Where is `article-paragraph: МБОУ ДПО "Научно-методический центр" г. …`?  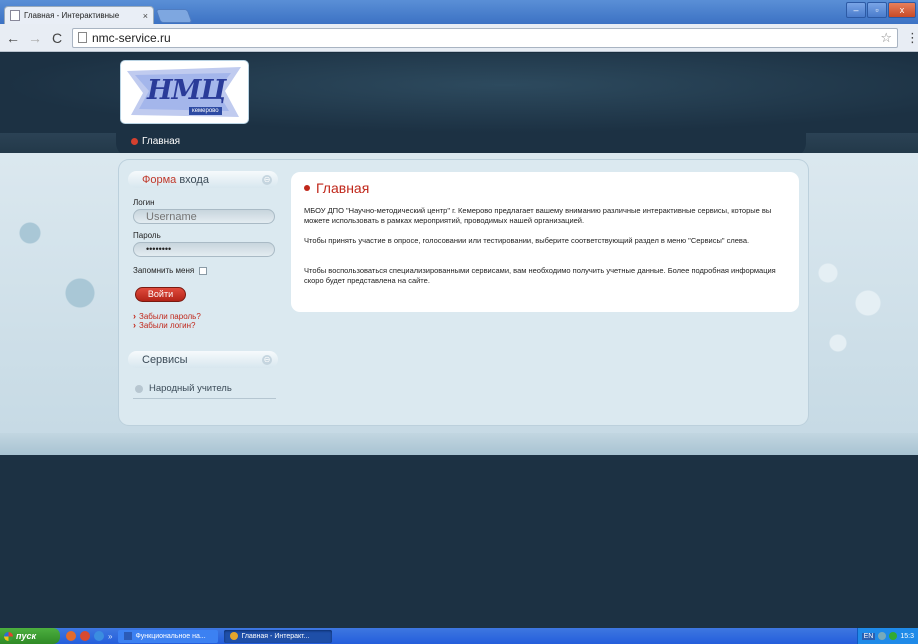 article-paragraph: МБОУ ДПО "Научно-методический центр" г. … is located at coordinates (538, 215).